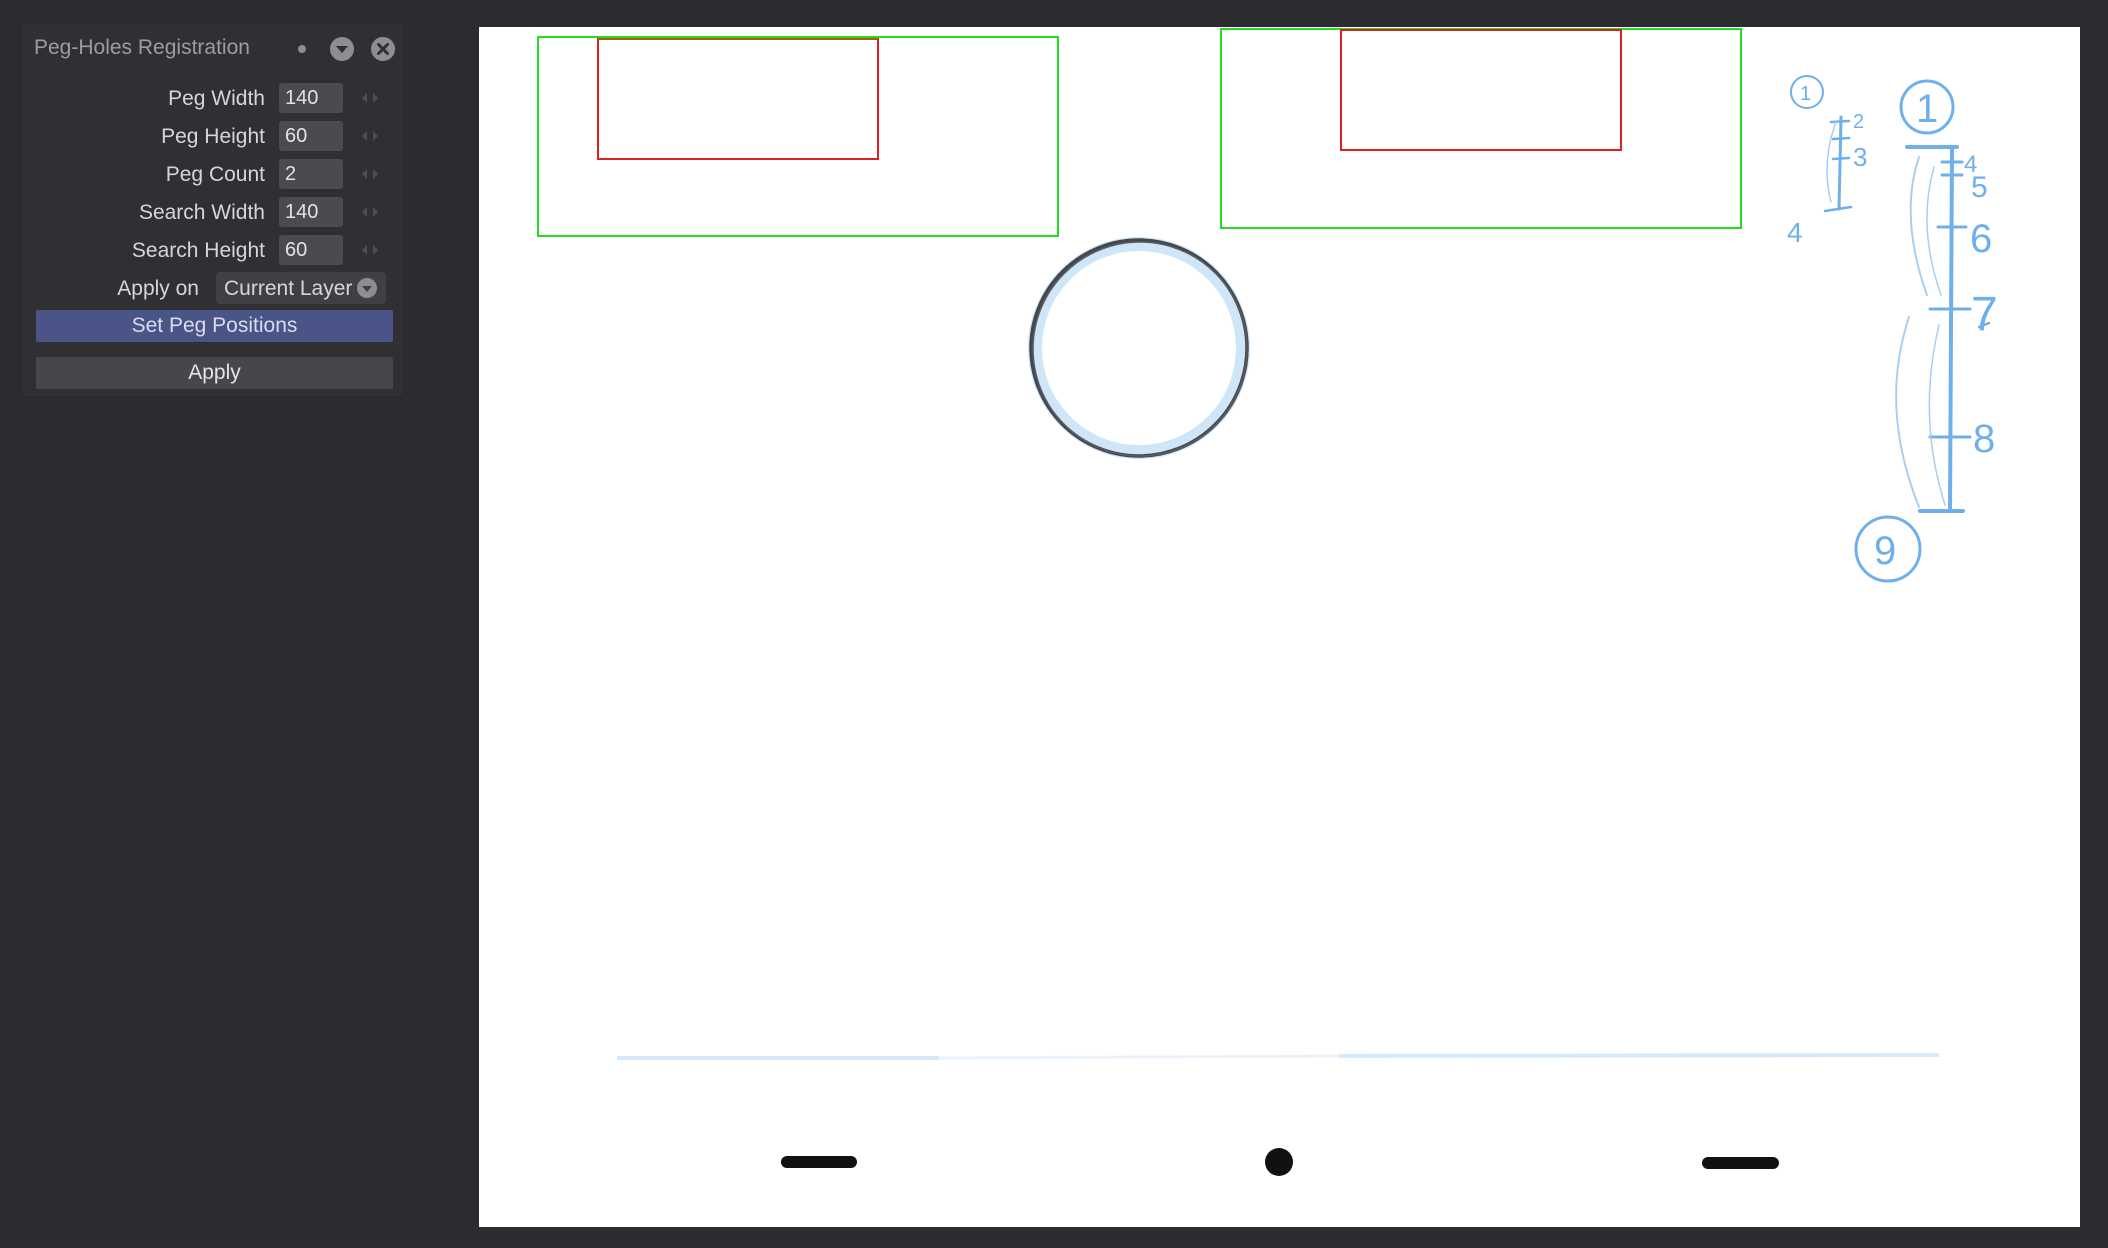 The width and height of the screenshot is (2108, 1248). I want to click on large-chart-label-9: 9, so click(1885, 551).